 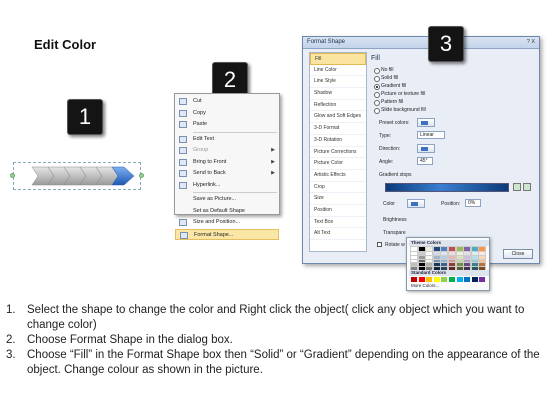 I want to click on menu-item-edit-text: Edit Text, so click(x=227, y=140).